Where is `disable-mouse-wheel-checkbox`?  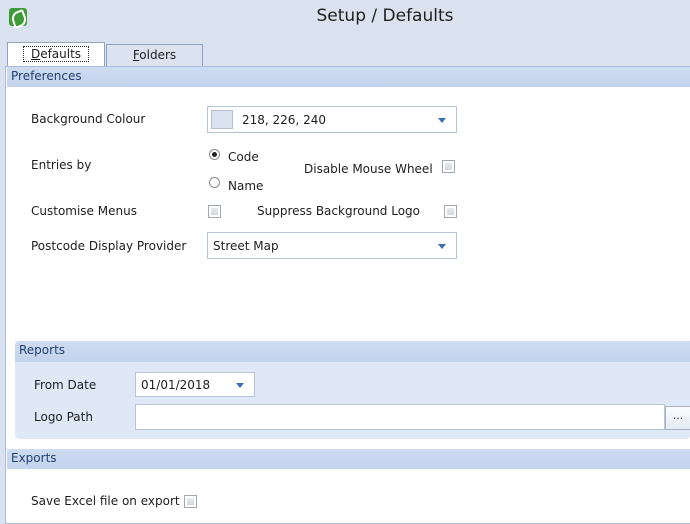
disable-mouse-wheel-checkbox is located at coordinates (448, 166).